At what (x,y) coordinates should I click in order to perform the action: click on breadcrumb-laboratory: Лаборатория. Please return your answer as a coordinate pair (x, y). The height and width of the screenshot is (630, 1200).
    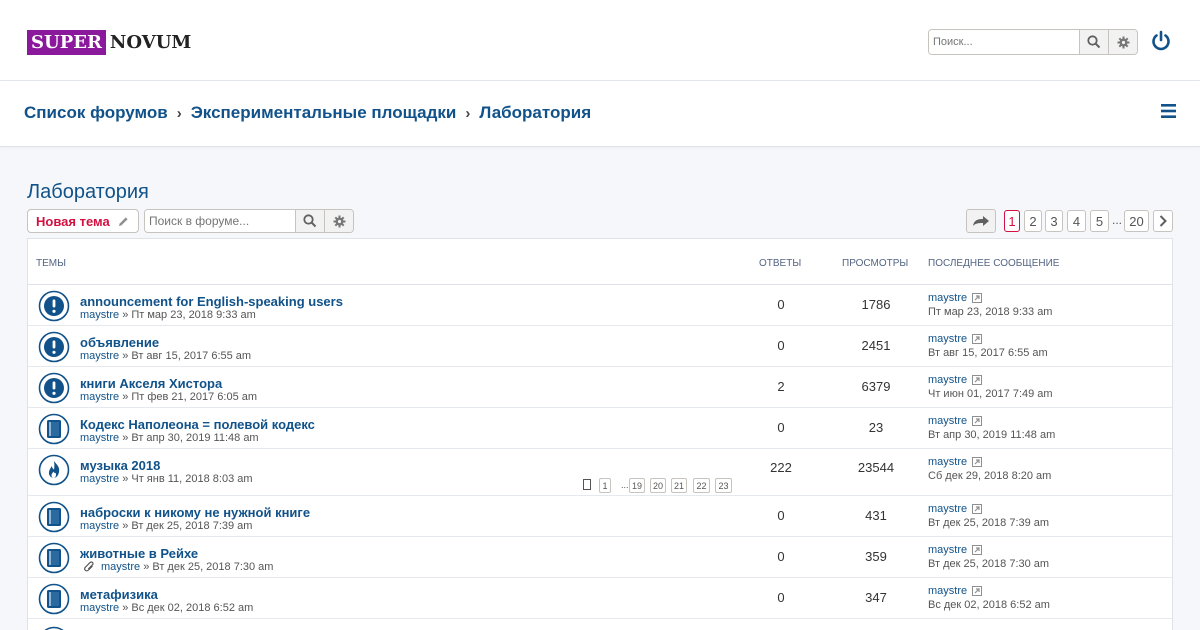
    Looking at the image, I should click on (535, 113).